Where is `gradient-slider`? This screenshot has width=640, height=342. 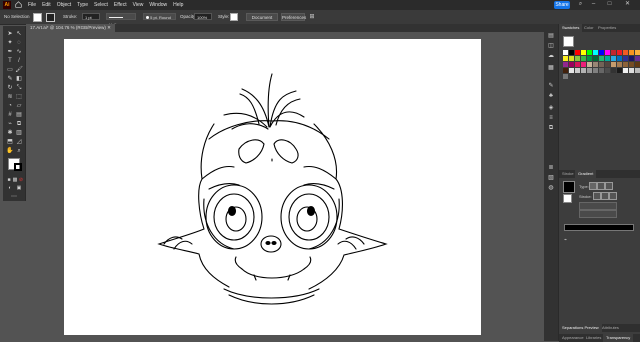 gradient-slider is located at coordinates (599, 227).